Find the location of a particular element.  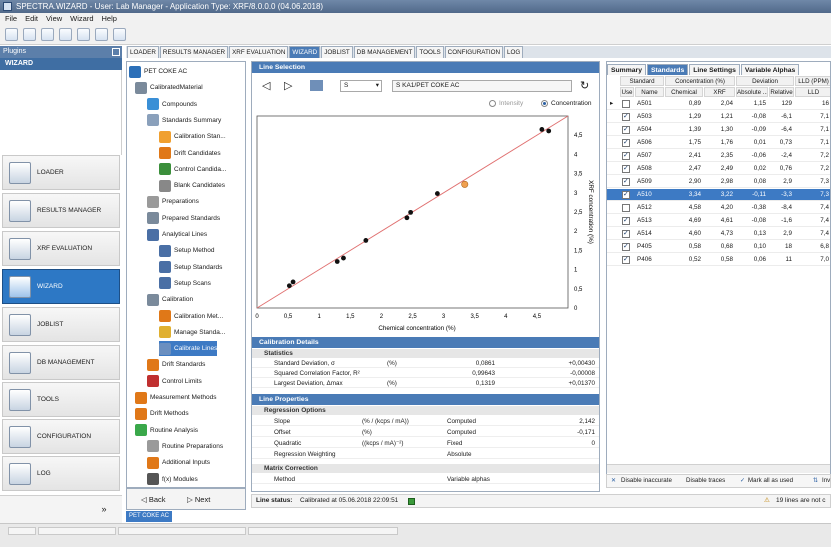

column-lld: LLD is located at coordinates (812, 92).